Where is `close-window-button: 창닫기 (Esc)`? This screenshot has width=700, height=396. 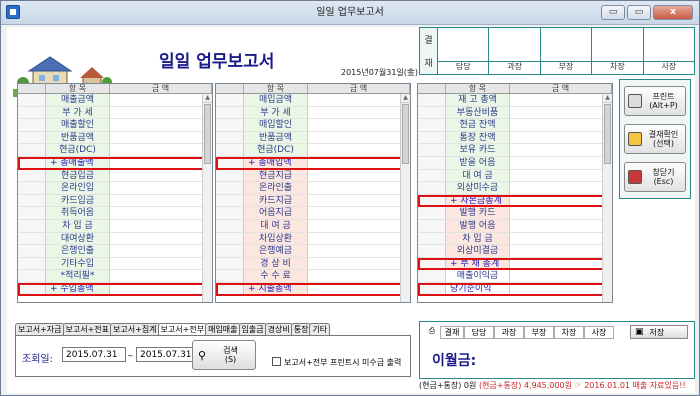 close-window-button: 창닫기 (Esc) is located at coordinates (655, 177).